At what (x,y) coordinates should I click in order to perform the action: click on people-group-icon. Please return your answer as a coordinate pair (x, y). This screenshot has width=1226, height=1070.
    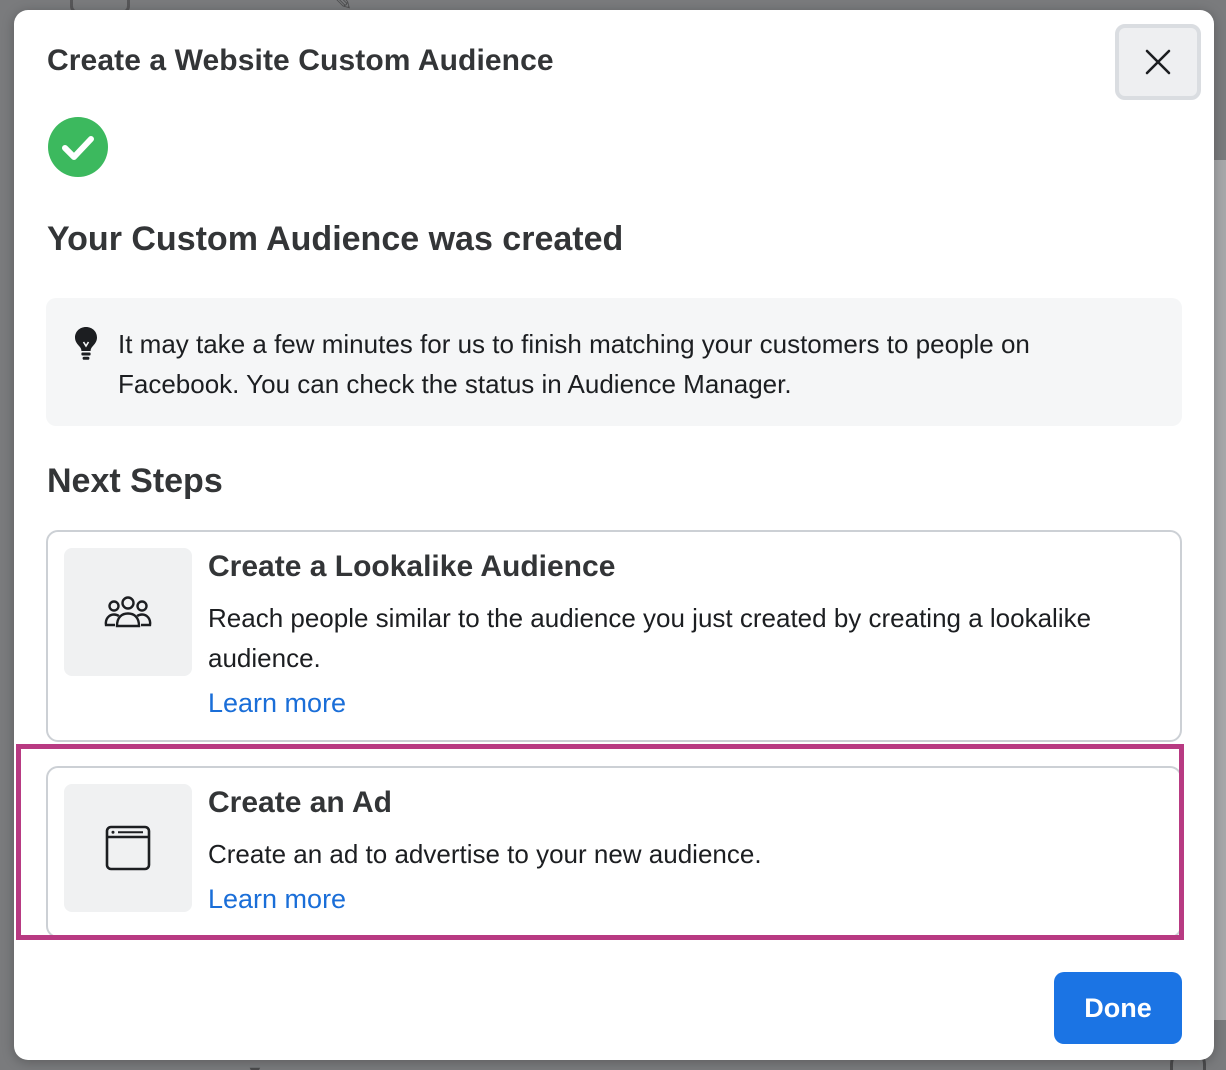
    Looking at the image, I should click on (128, 612).